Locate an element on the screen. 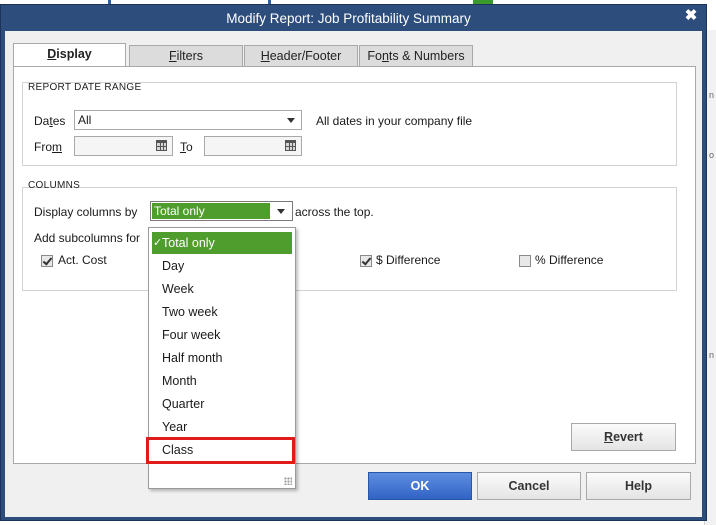 The width and height of the screenshot is (716, 525). tab-label: ts & Numbers is located at coordinates (426, 56).